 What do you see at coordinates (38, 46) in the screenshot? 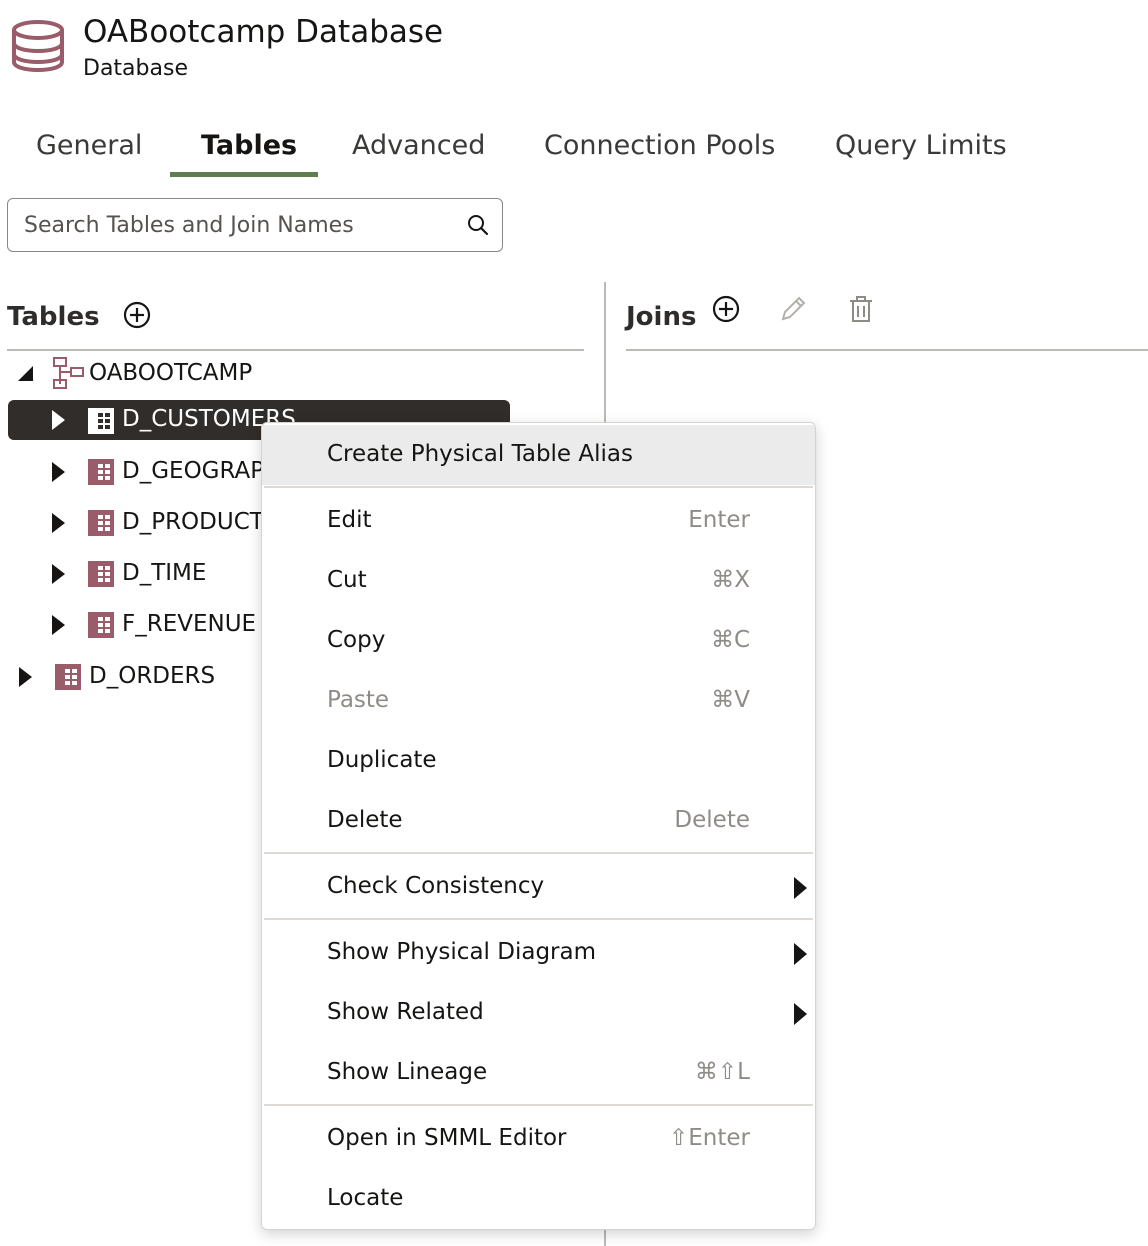
I see `database-icon` at bounding box center [38, 46].